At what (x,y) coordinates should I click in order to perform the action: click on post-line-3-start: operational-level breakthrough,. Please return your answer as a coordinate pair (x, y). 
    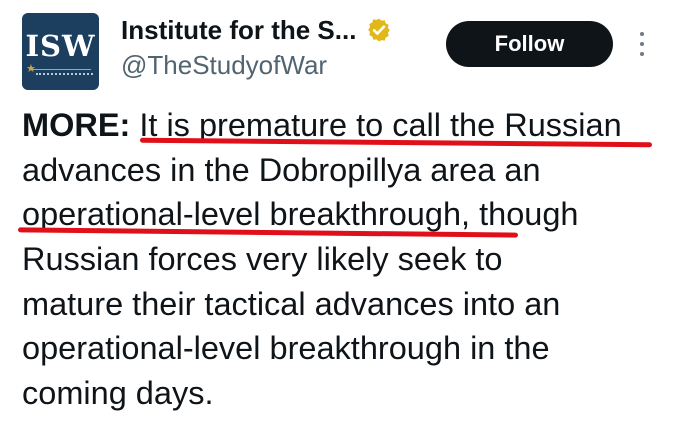
    Looking at the image, I should click on (246, 214).